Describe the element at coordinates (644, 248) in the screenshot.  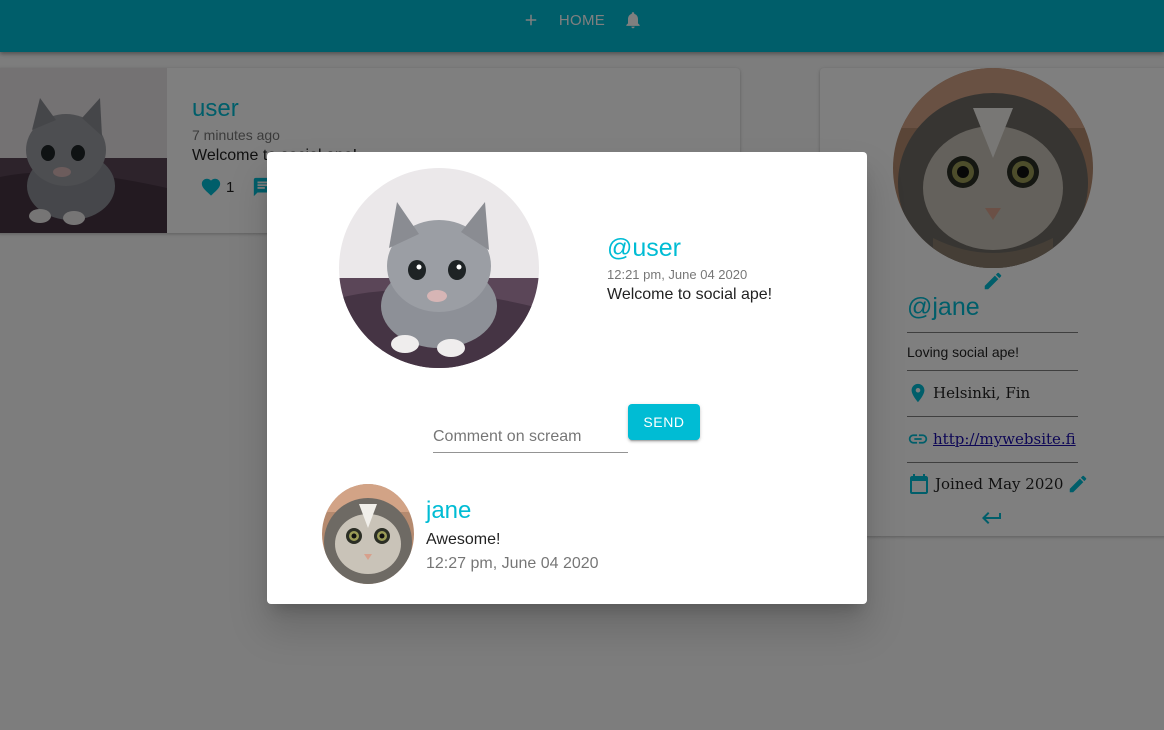
I see `dialog-user-handle: @user` at that location.